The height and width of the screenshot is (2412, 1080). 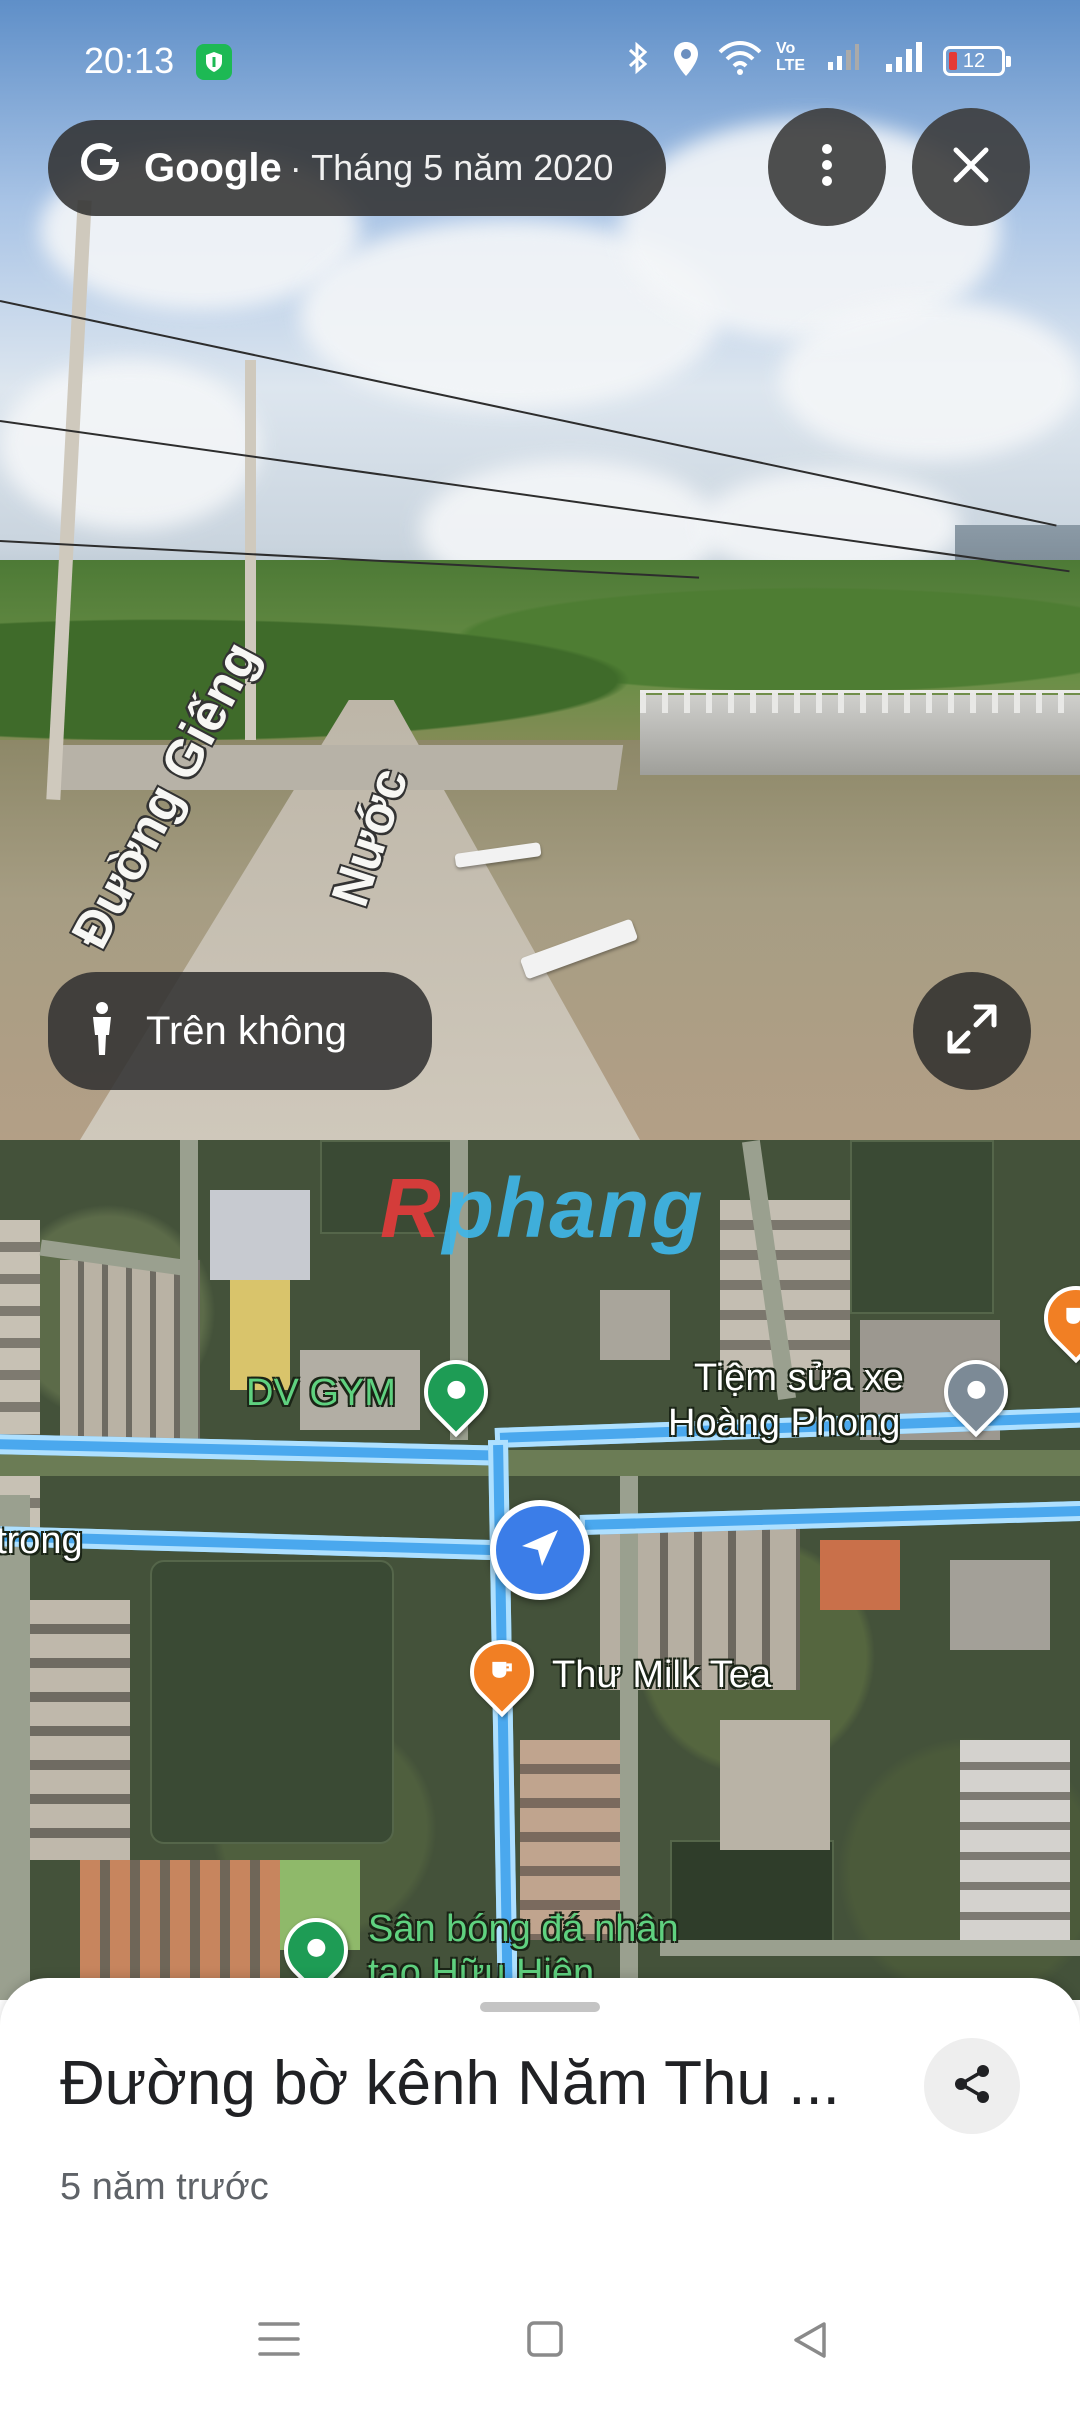 I want to click on more-vert-icon, so click(x=827, y=167).